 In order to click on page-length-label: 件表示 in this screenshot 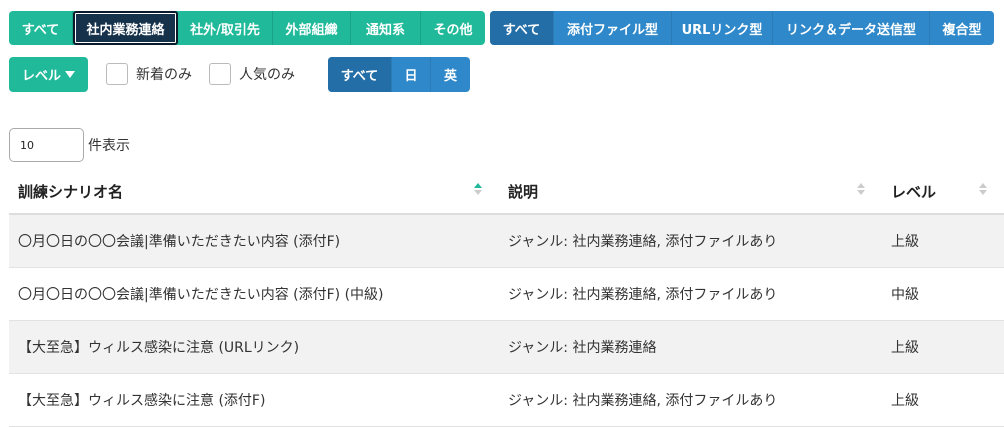, I will do `click(109, 146)`.